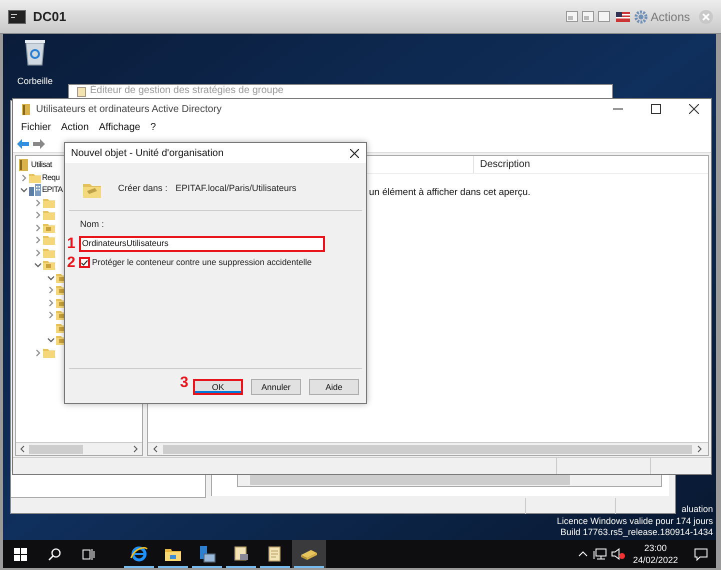 The image size is (721, 570). Describe the element at coordinates (119, 127) in the screenshot. I see `menu-item: Affichage` at that location.